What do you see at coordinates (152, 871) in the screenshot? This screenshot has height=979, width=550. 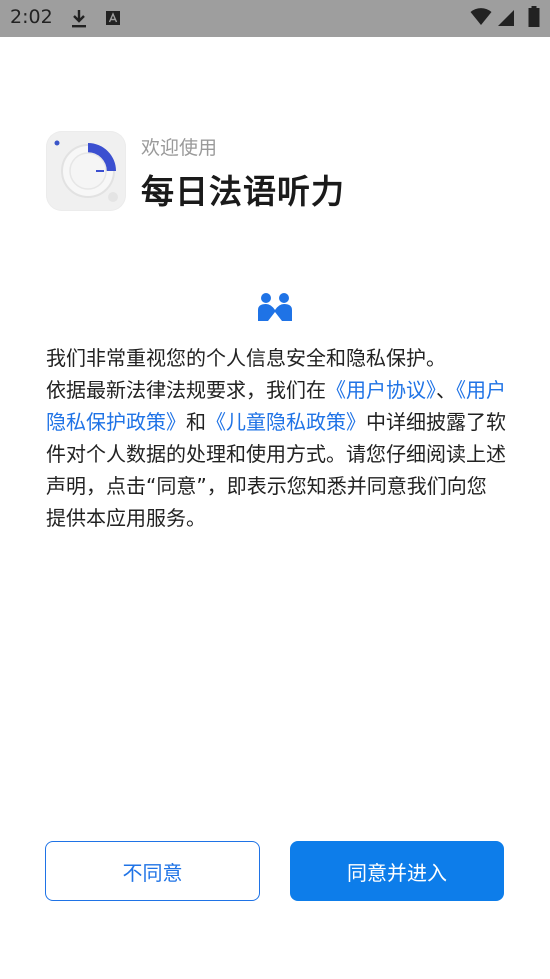 I see `decline-button: 不同意` at bounding box center [152, 871].